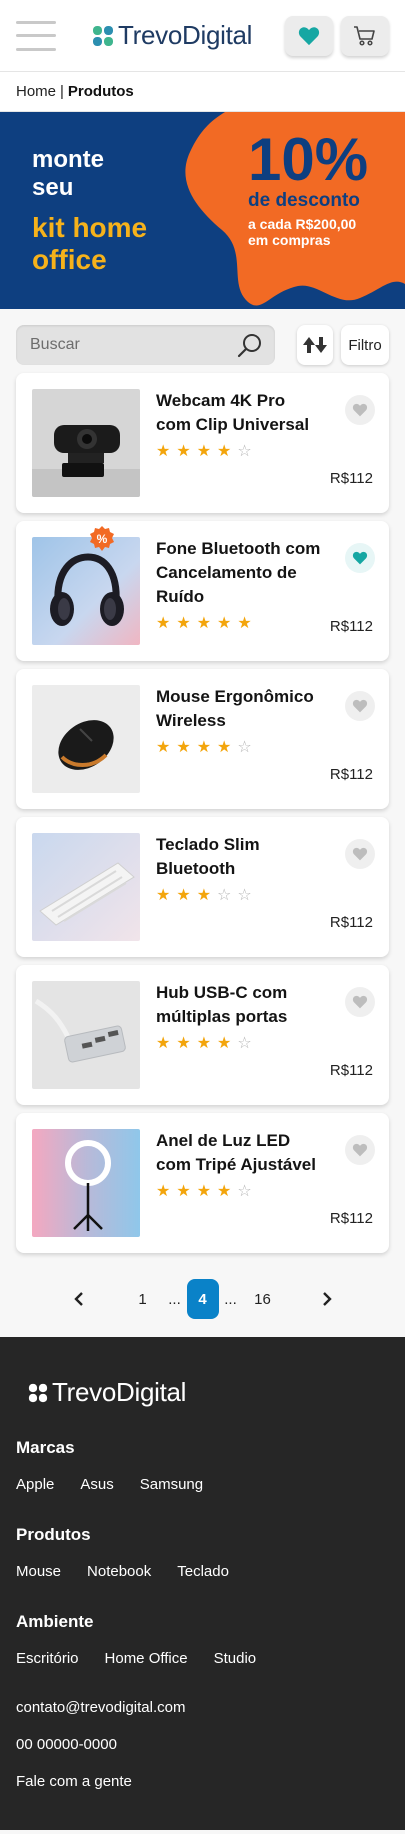  I want to click on footer-link-studio: Studio, so click(235, 1658).